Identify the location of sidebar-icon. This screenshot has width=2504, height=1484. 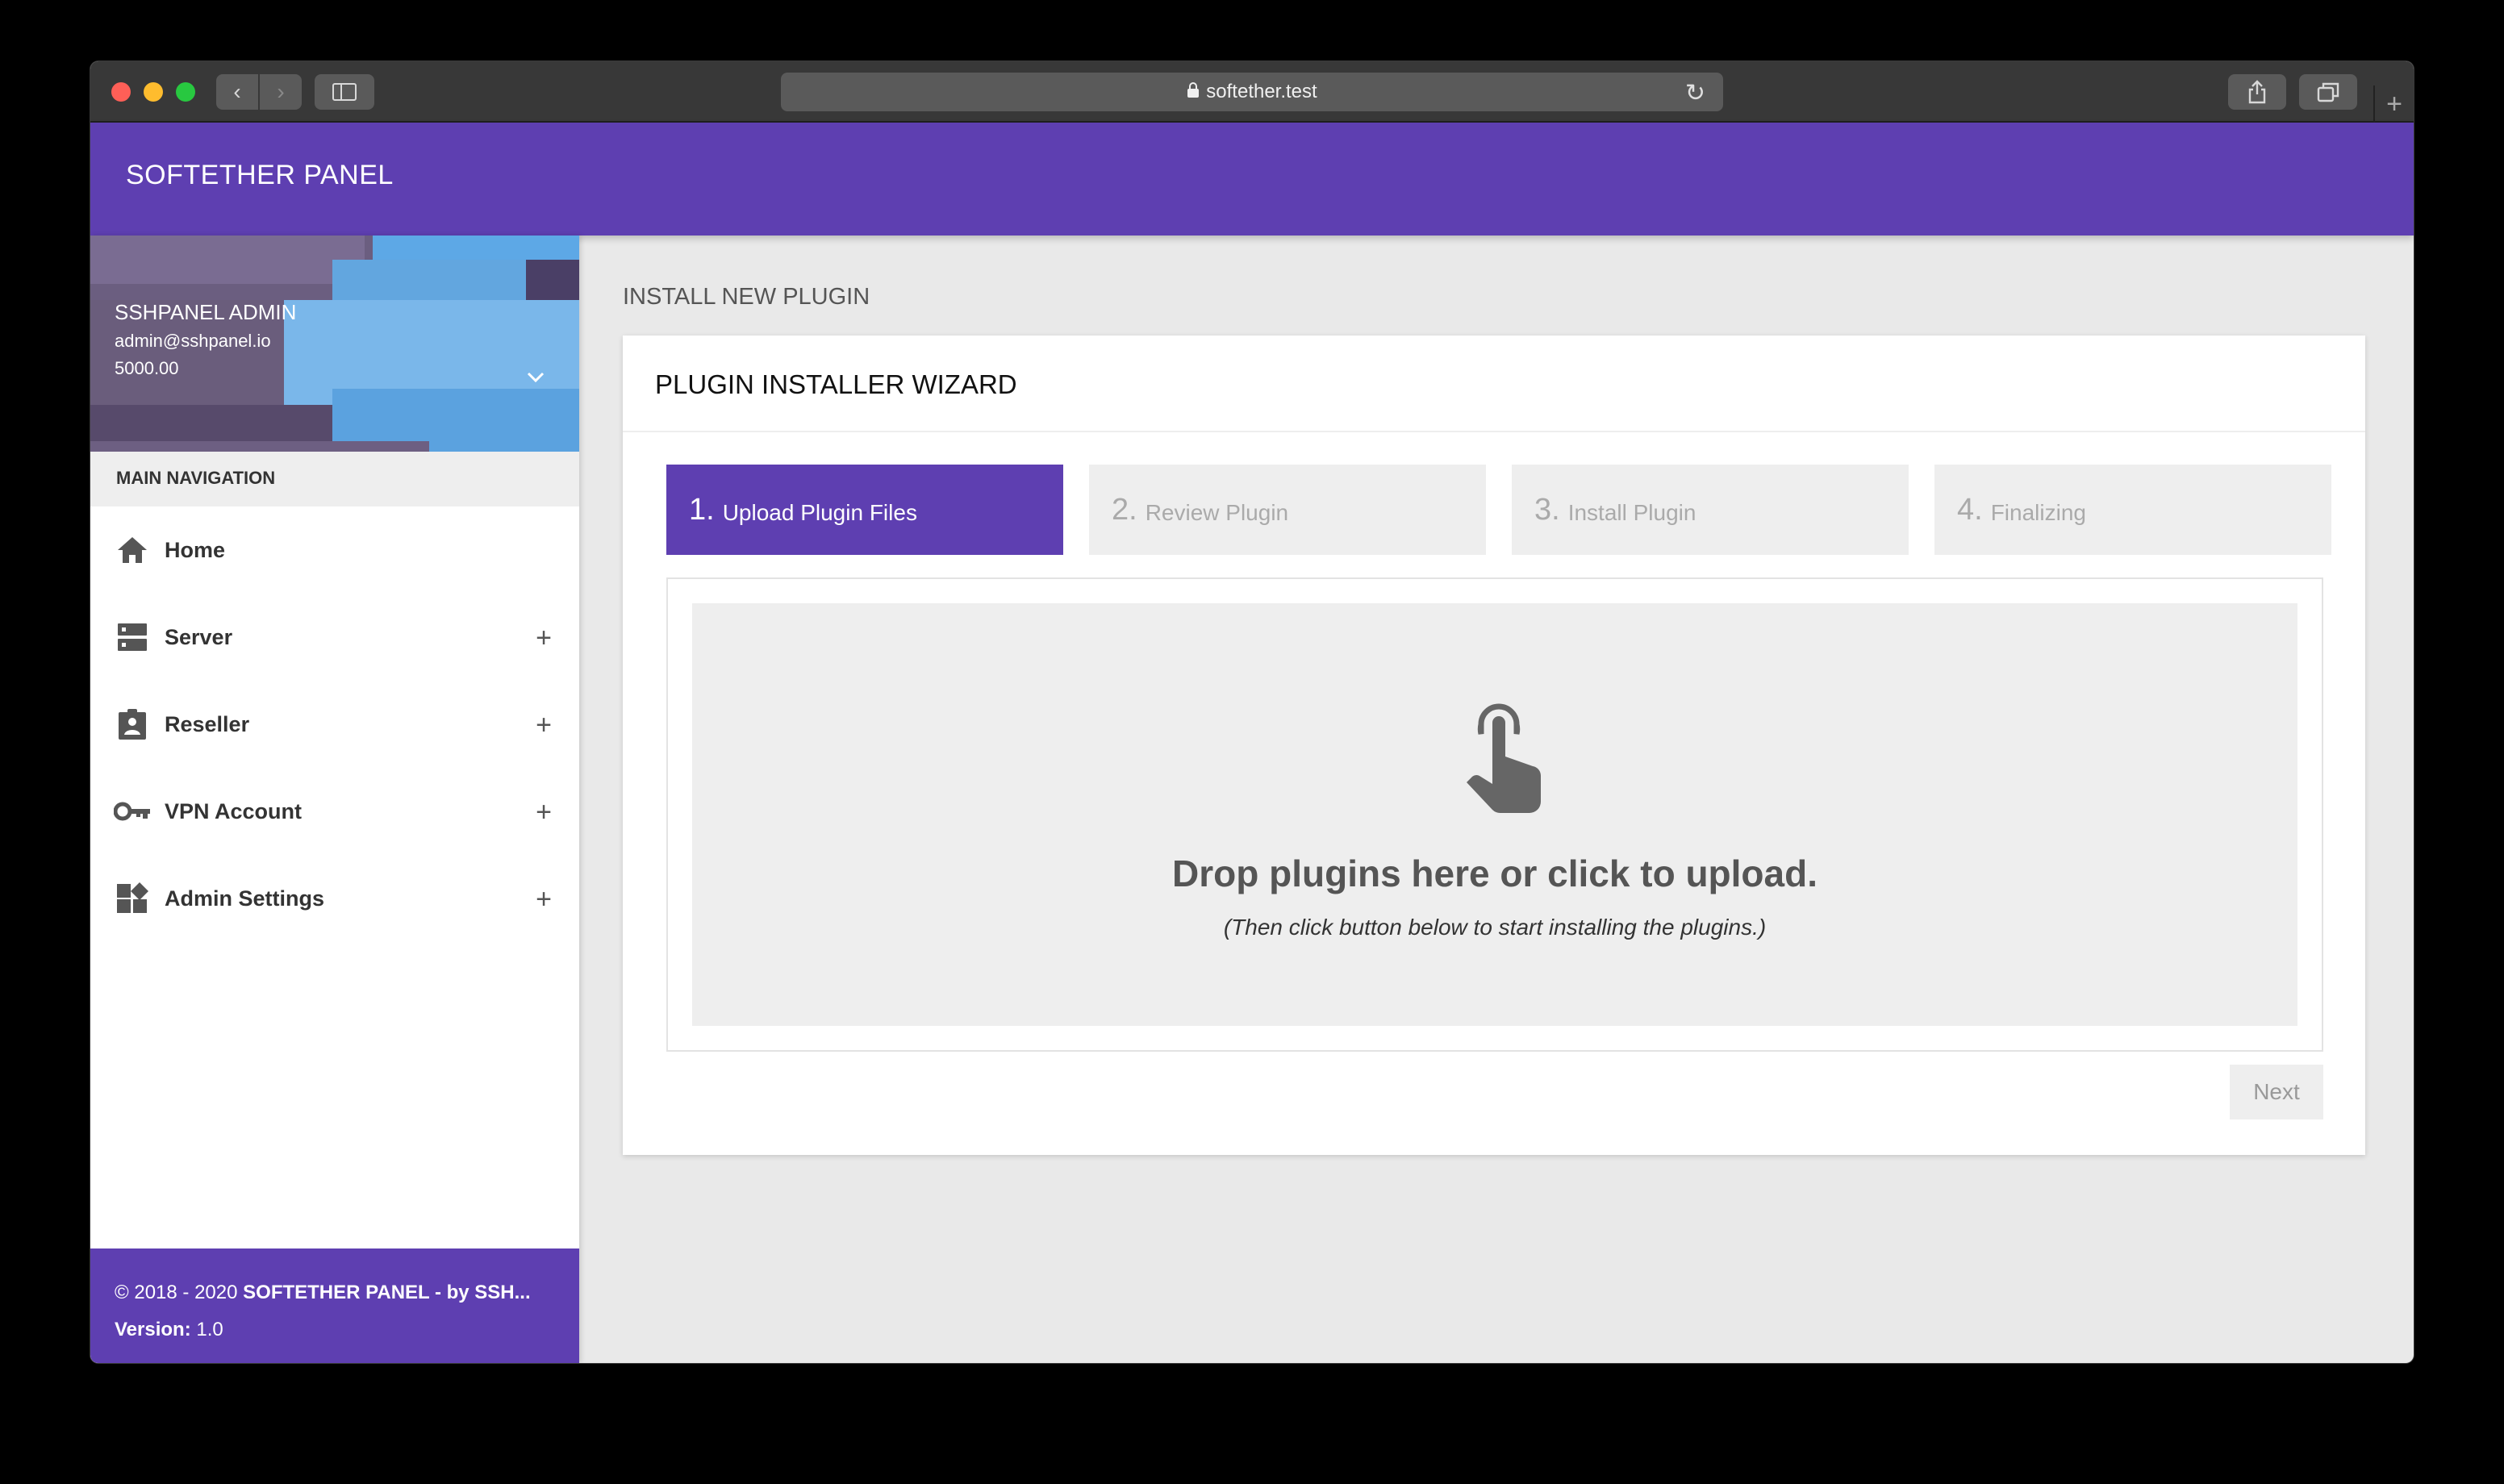
(344, 92).